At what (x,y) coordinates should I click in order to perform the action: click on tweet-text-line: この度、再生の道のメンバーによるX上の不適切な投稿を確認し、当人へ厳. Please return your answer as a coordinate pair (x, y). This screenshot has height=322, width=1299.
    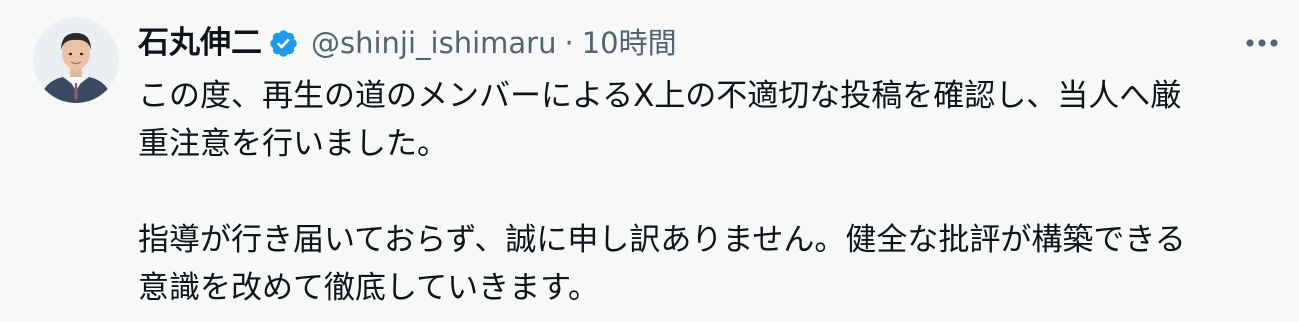
    Looking at the image, I should click on (660, 96).